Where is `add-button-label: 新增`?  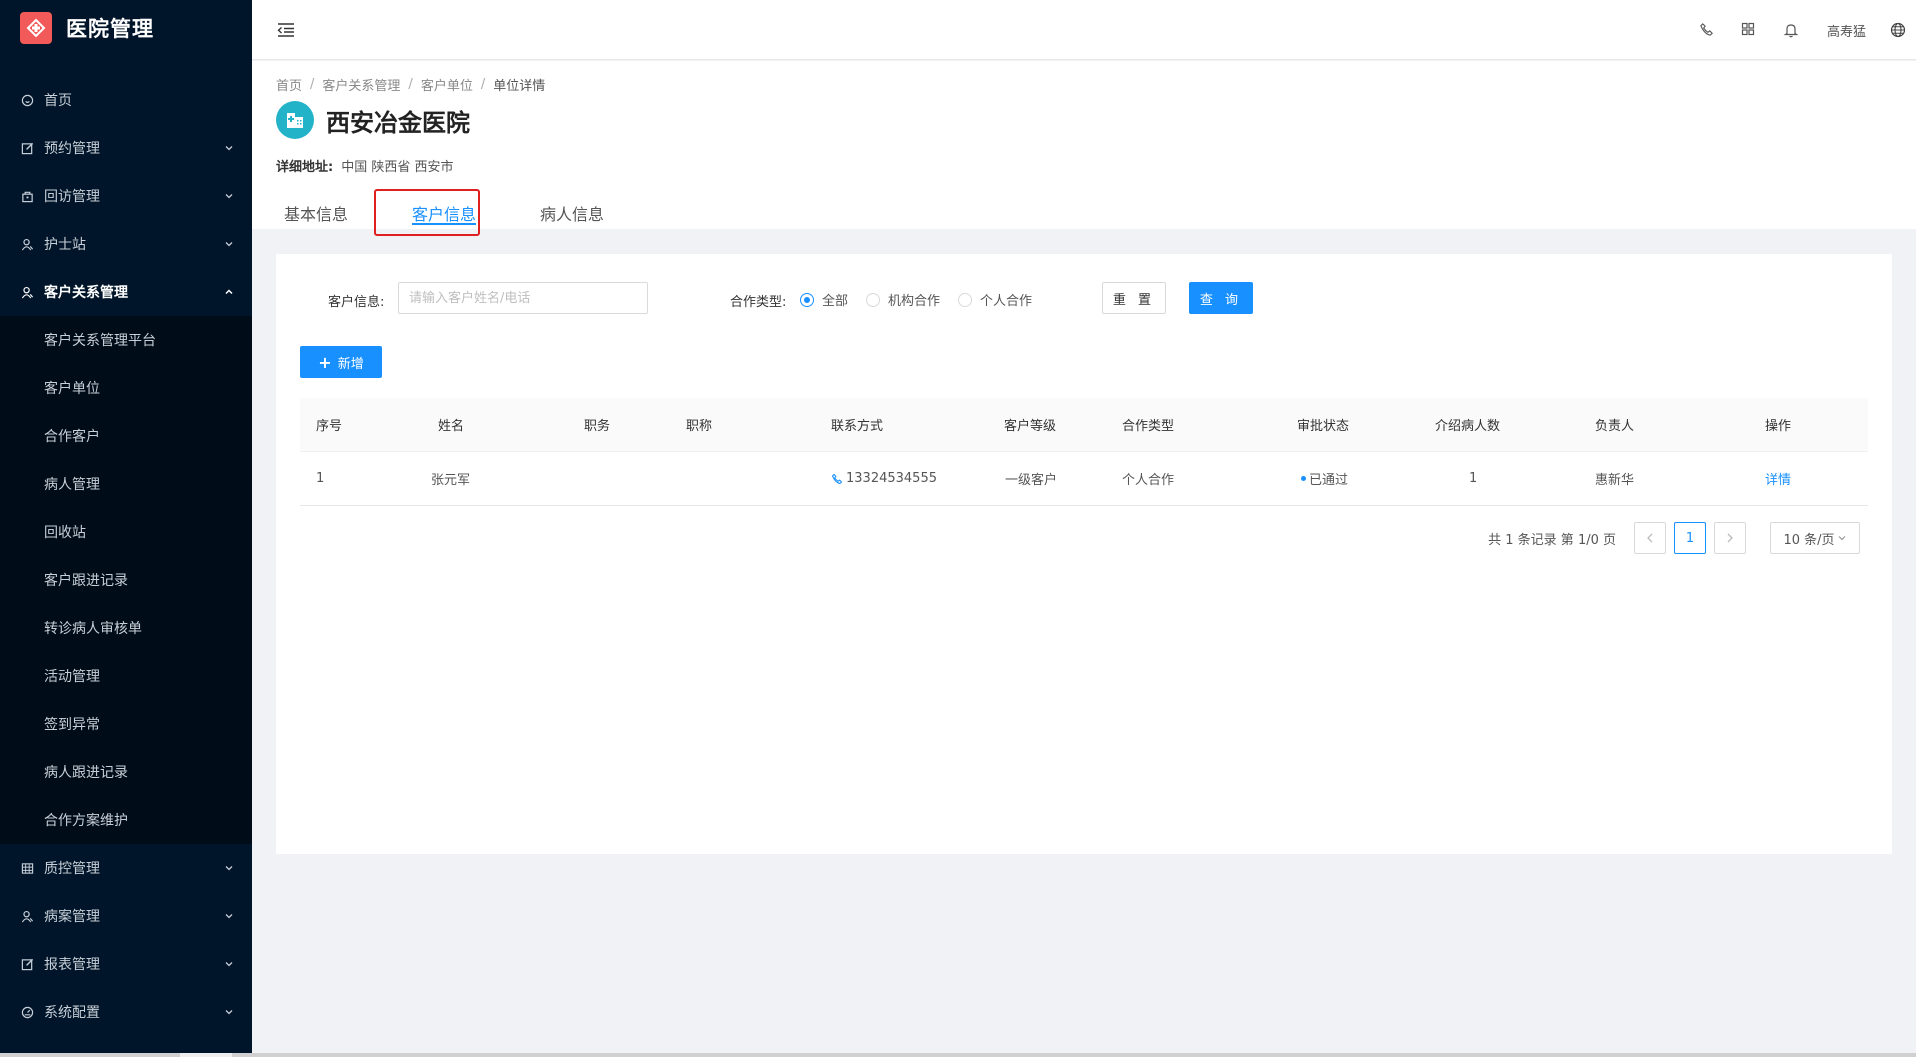
add-button-label: 新增 is located at coordinates (350, 364).